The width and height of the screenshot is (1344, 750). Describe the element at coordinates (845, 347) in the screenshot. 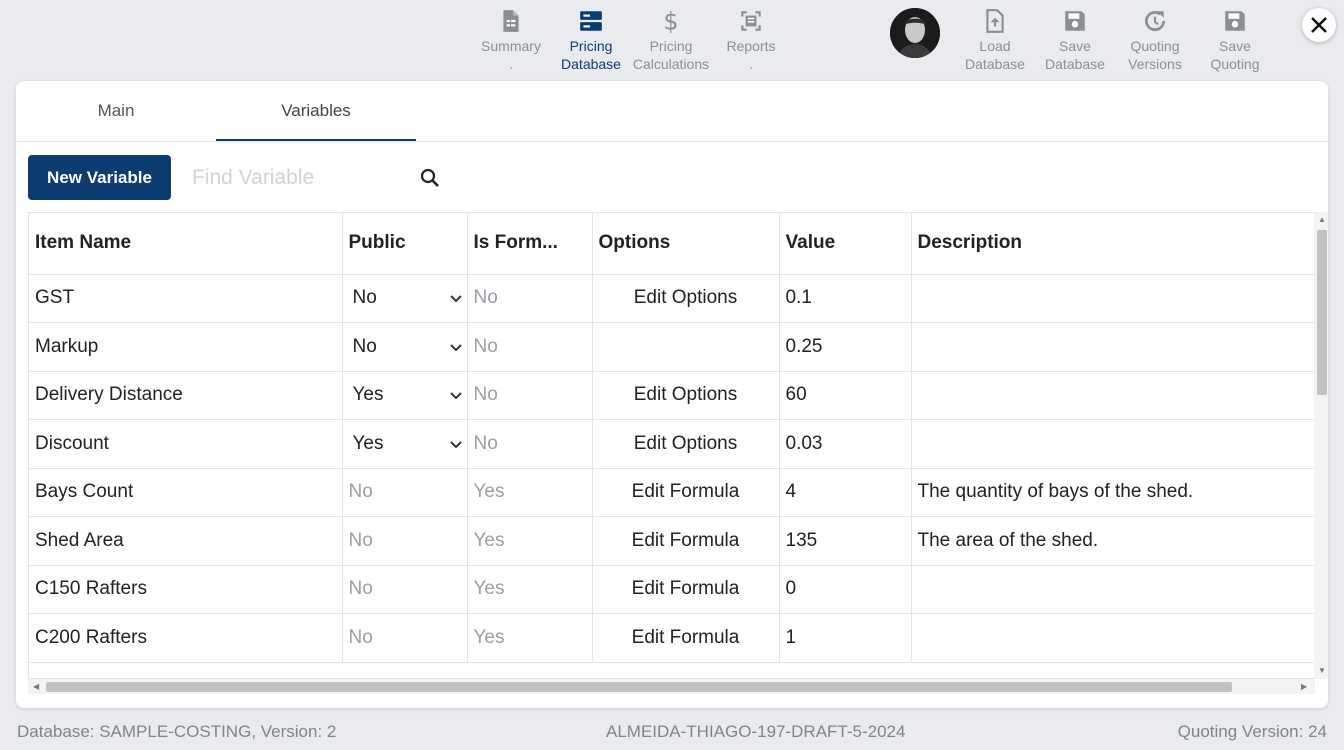

I see `value-cell: 0.25` at that location.